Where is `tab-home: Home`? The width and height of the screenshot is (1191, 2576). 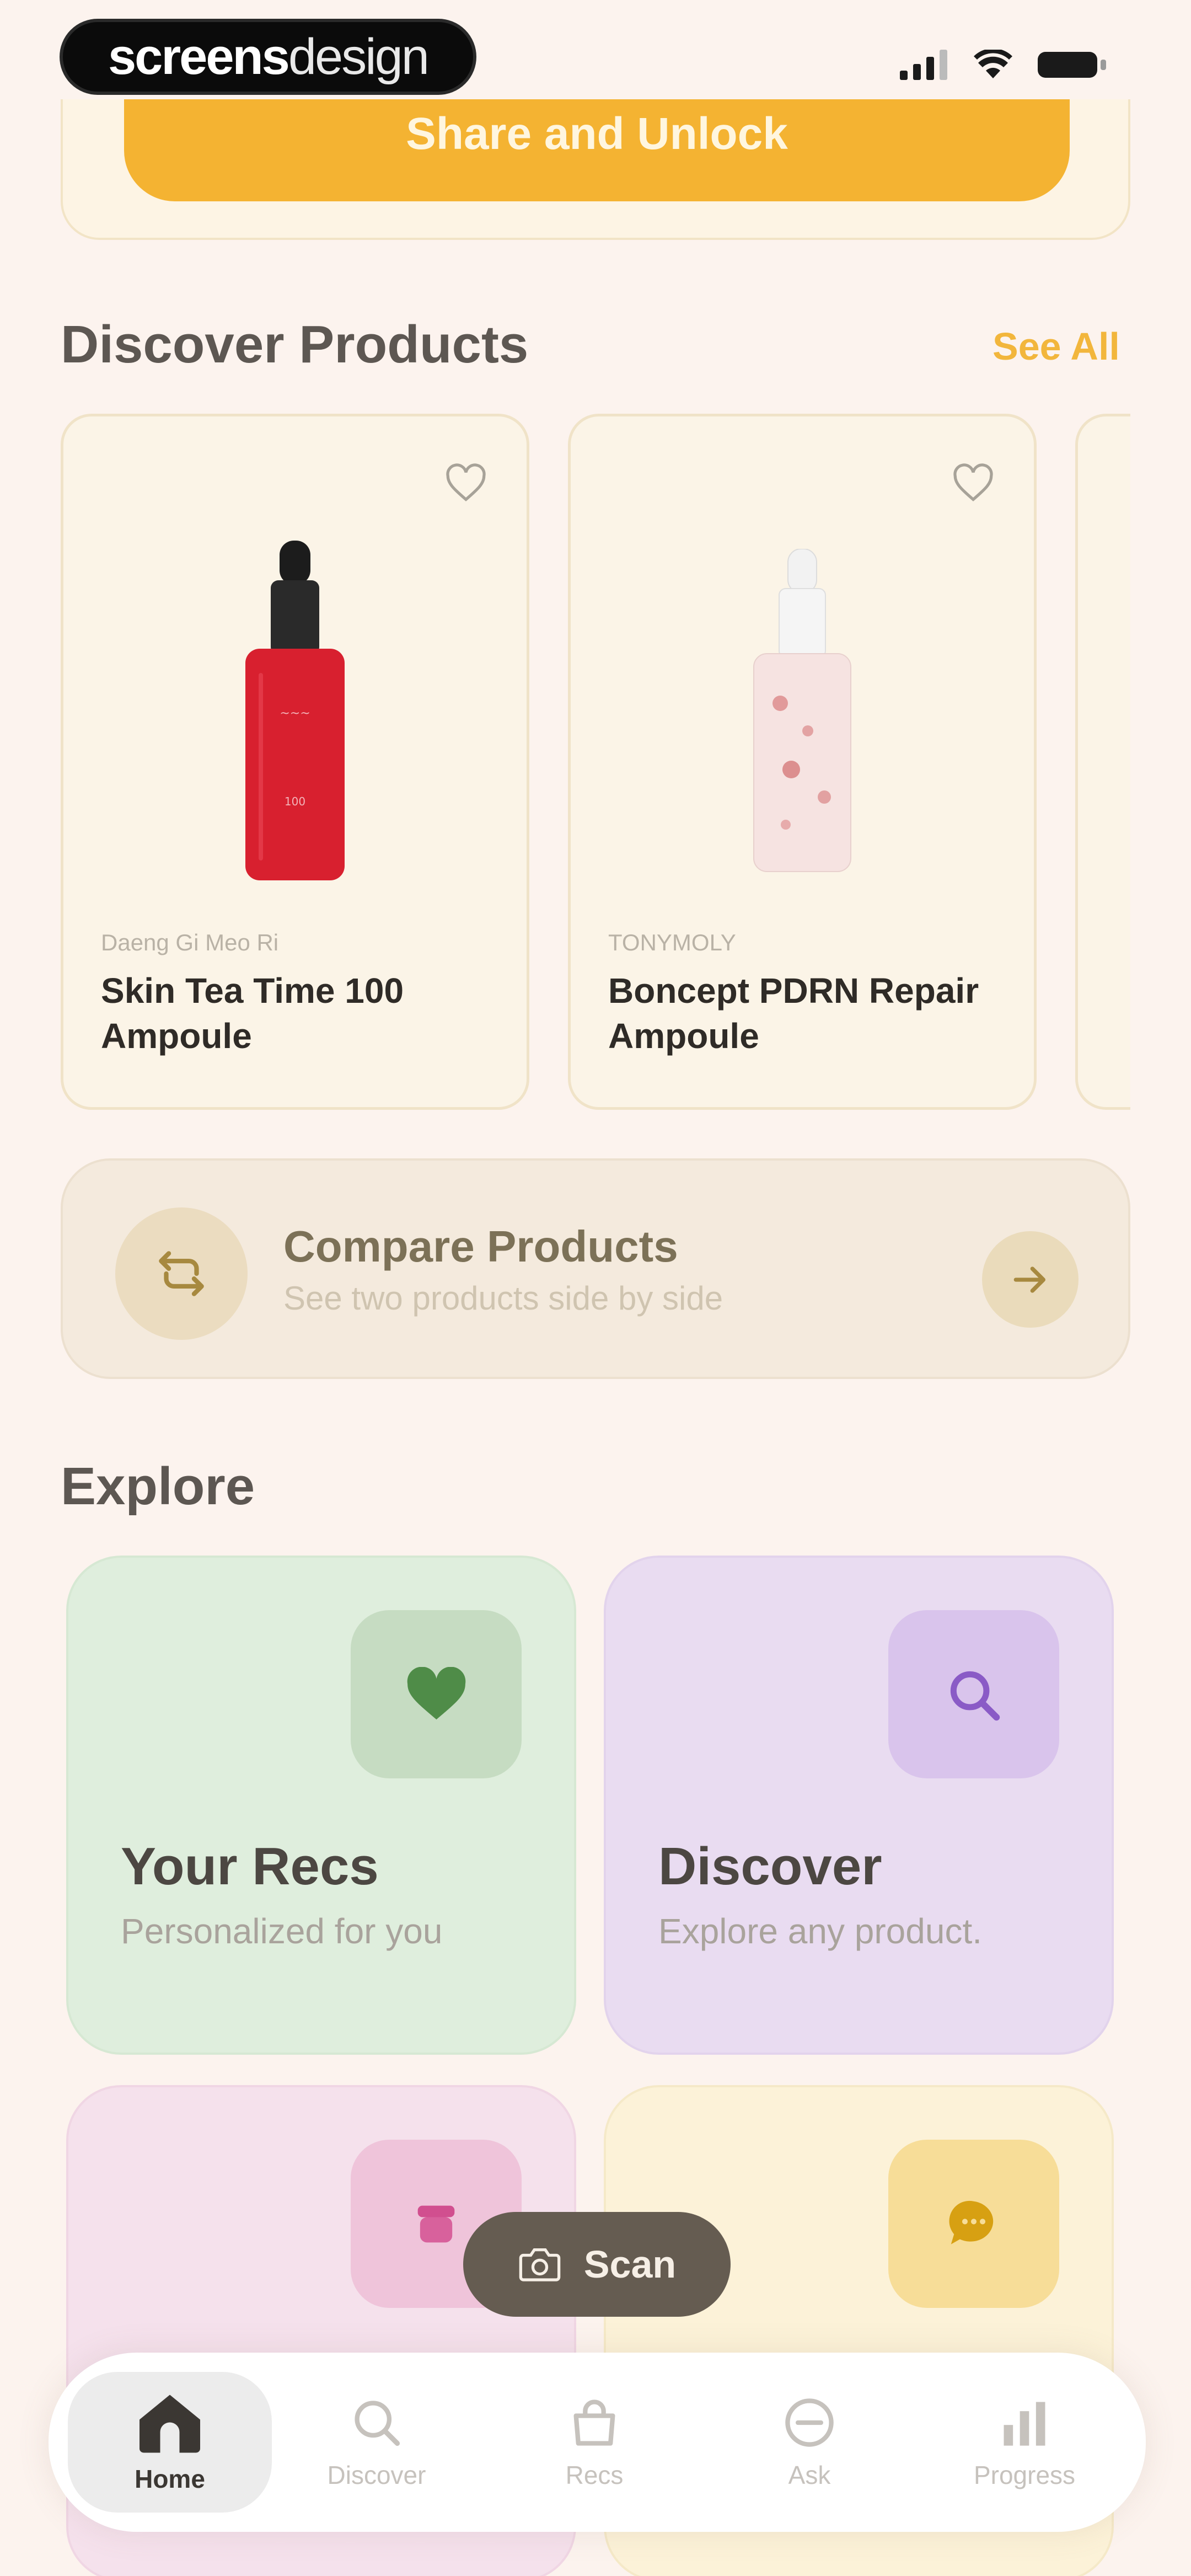 tab-home: Home is located at coordinates (170, 2442).